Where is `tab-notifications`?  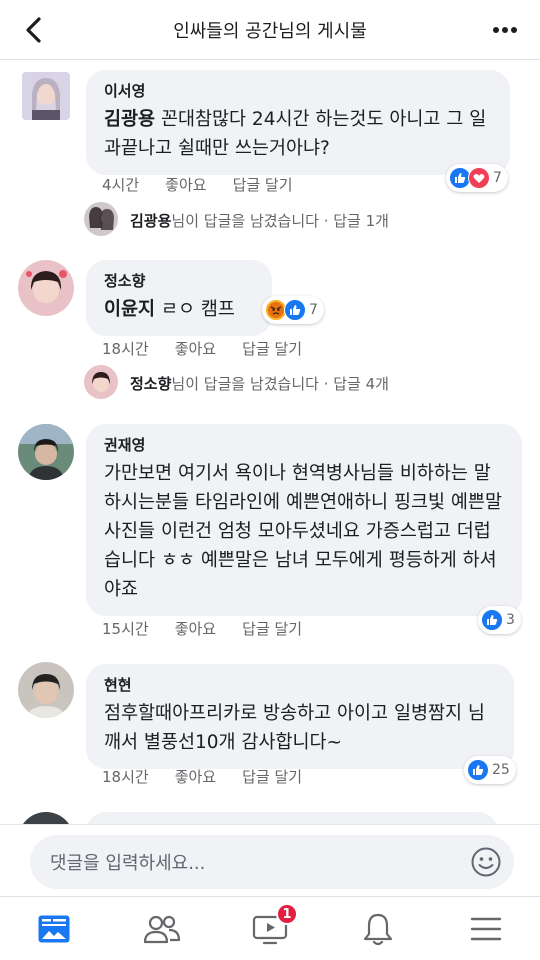 tab-notifications is located at coordinates (378, 929).